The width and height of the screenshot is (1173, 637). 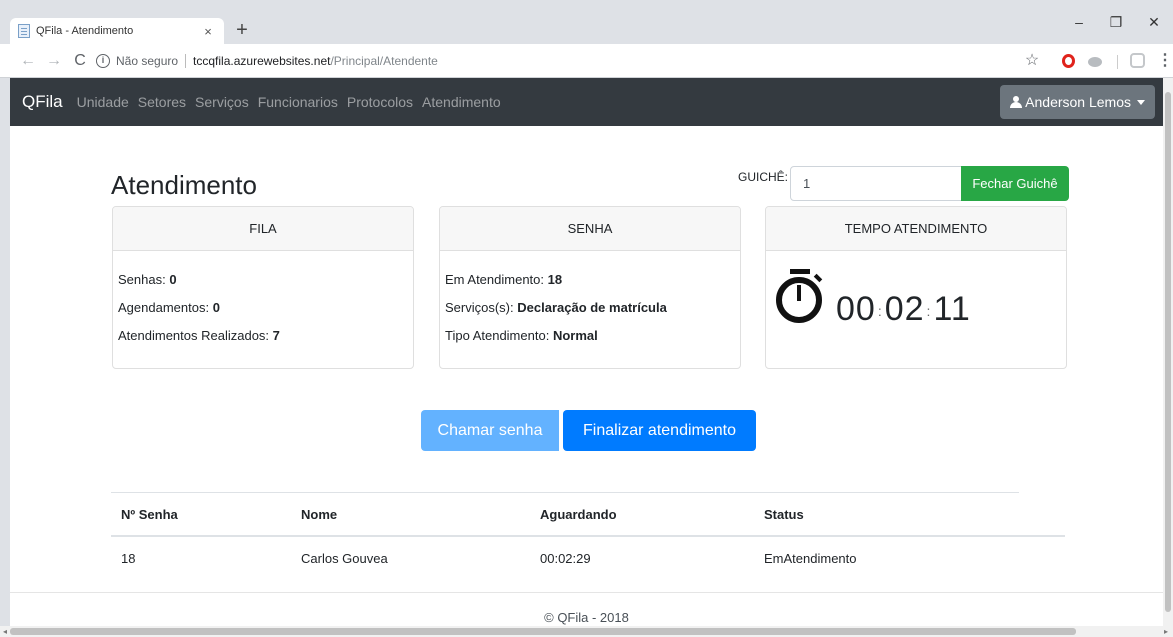 What do you see at coordinates (1166, 631) in the screenshot?
I see `scroll-right-arrow-icon: ▸` at bounding box center [1166, 631].